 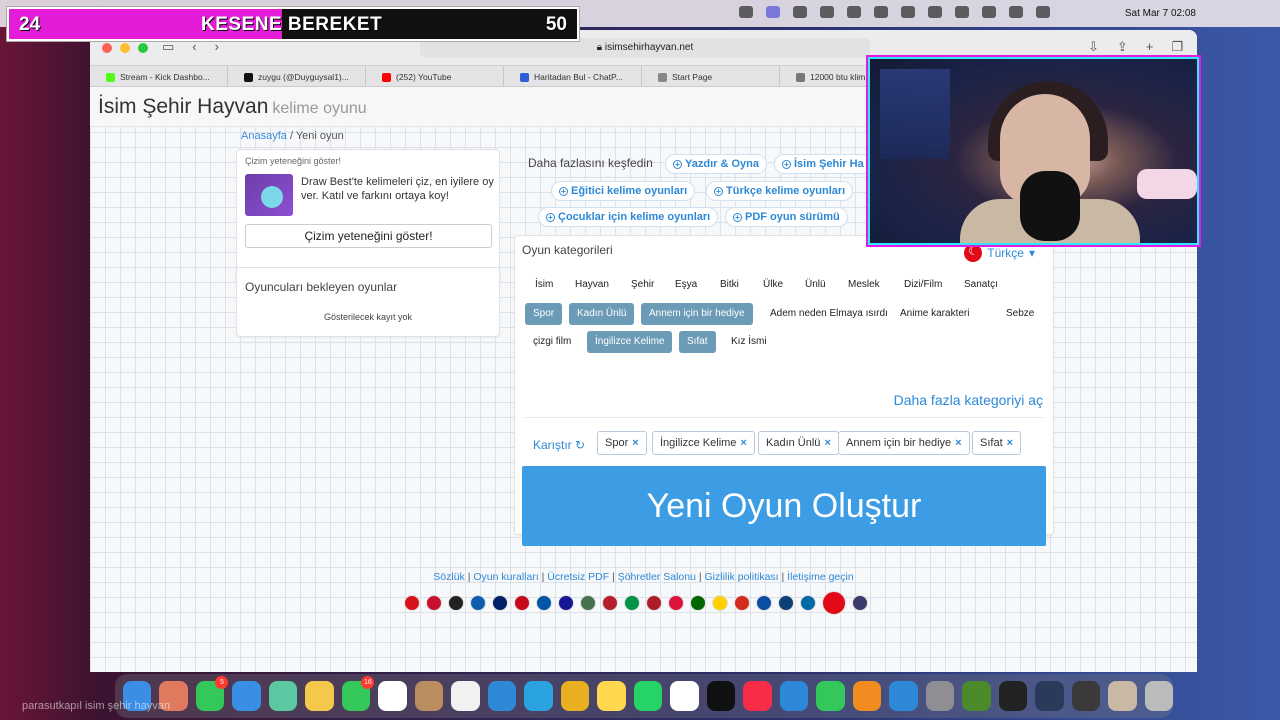 What do you see at coordinates (746, 12) in the screenshot?
I see `status-icon` at bounding box center [746, 12].